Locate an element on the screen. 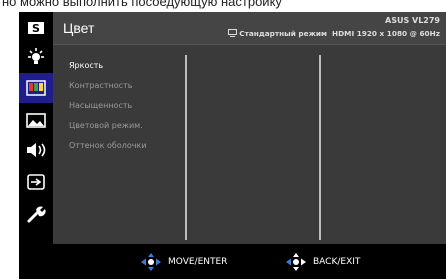 Image resolution: width=446 pixels, height=279 pixels. input-select-icon is located at coordinates (36, 182).